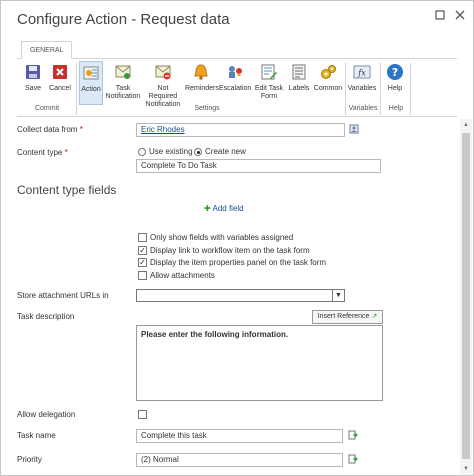 This screenshot has height=476, width=474. Describe the element at coordinates (237, 18) in the screenshot. I see `title-bar: Configure Action - Request data` at that location.